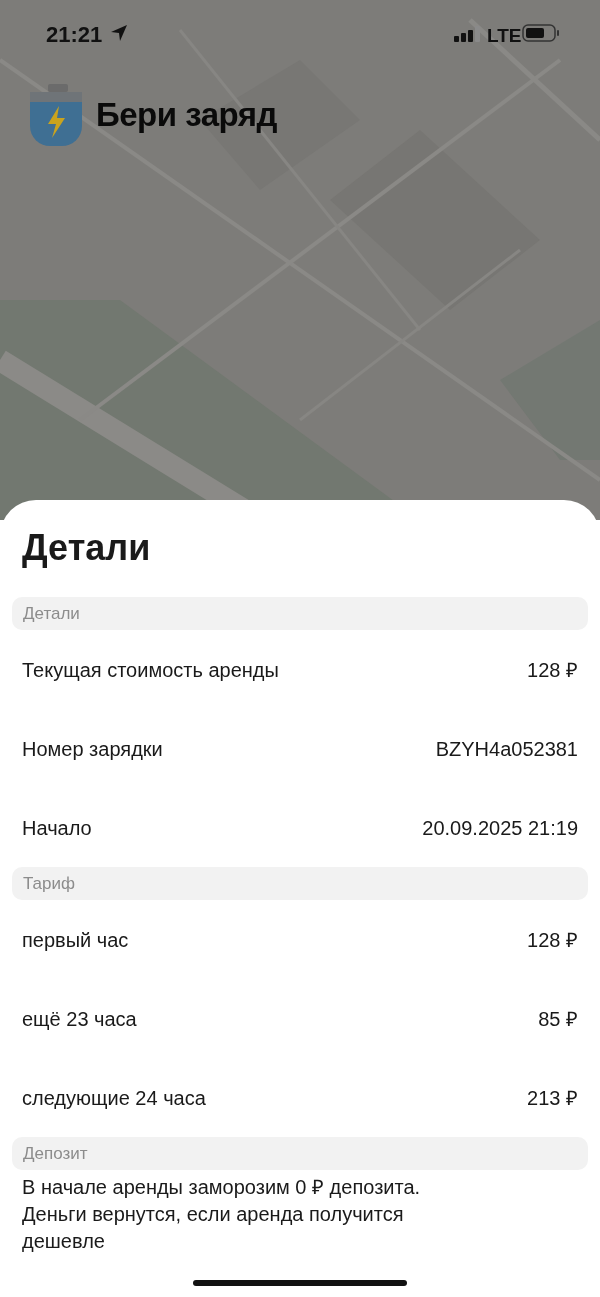 The width and height of the screenshot is (600, 1297). What do you see at coordinates (186, 115) in the screenshot?
I see `app-title: Бери заряд` at bounding box center [186, 115].